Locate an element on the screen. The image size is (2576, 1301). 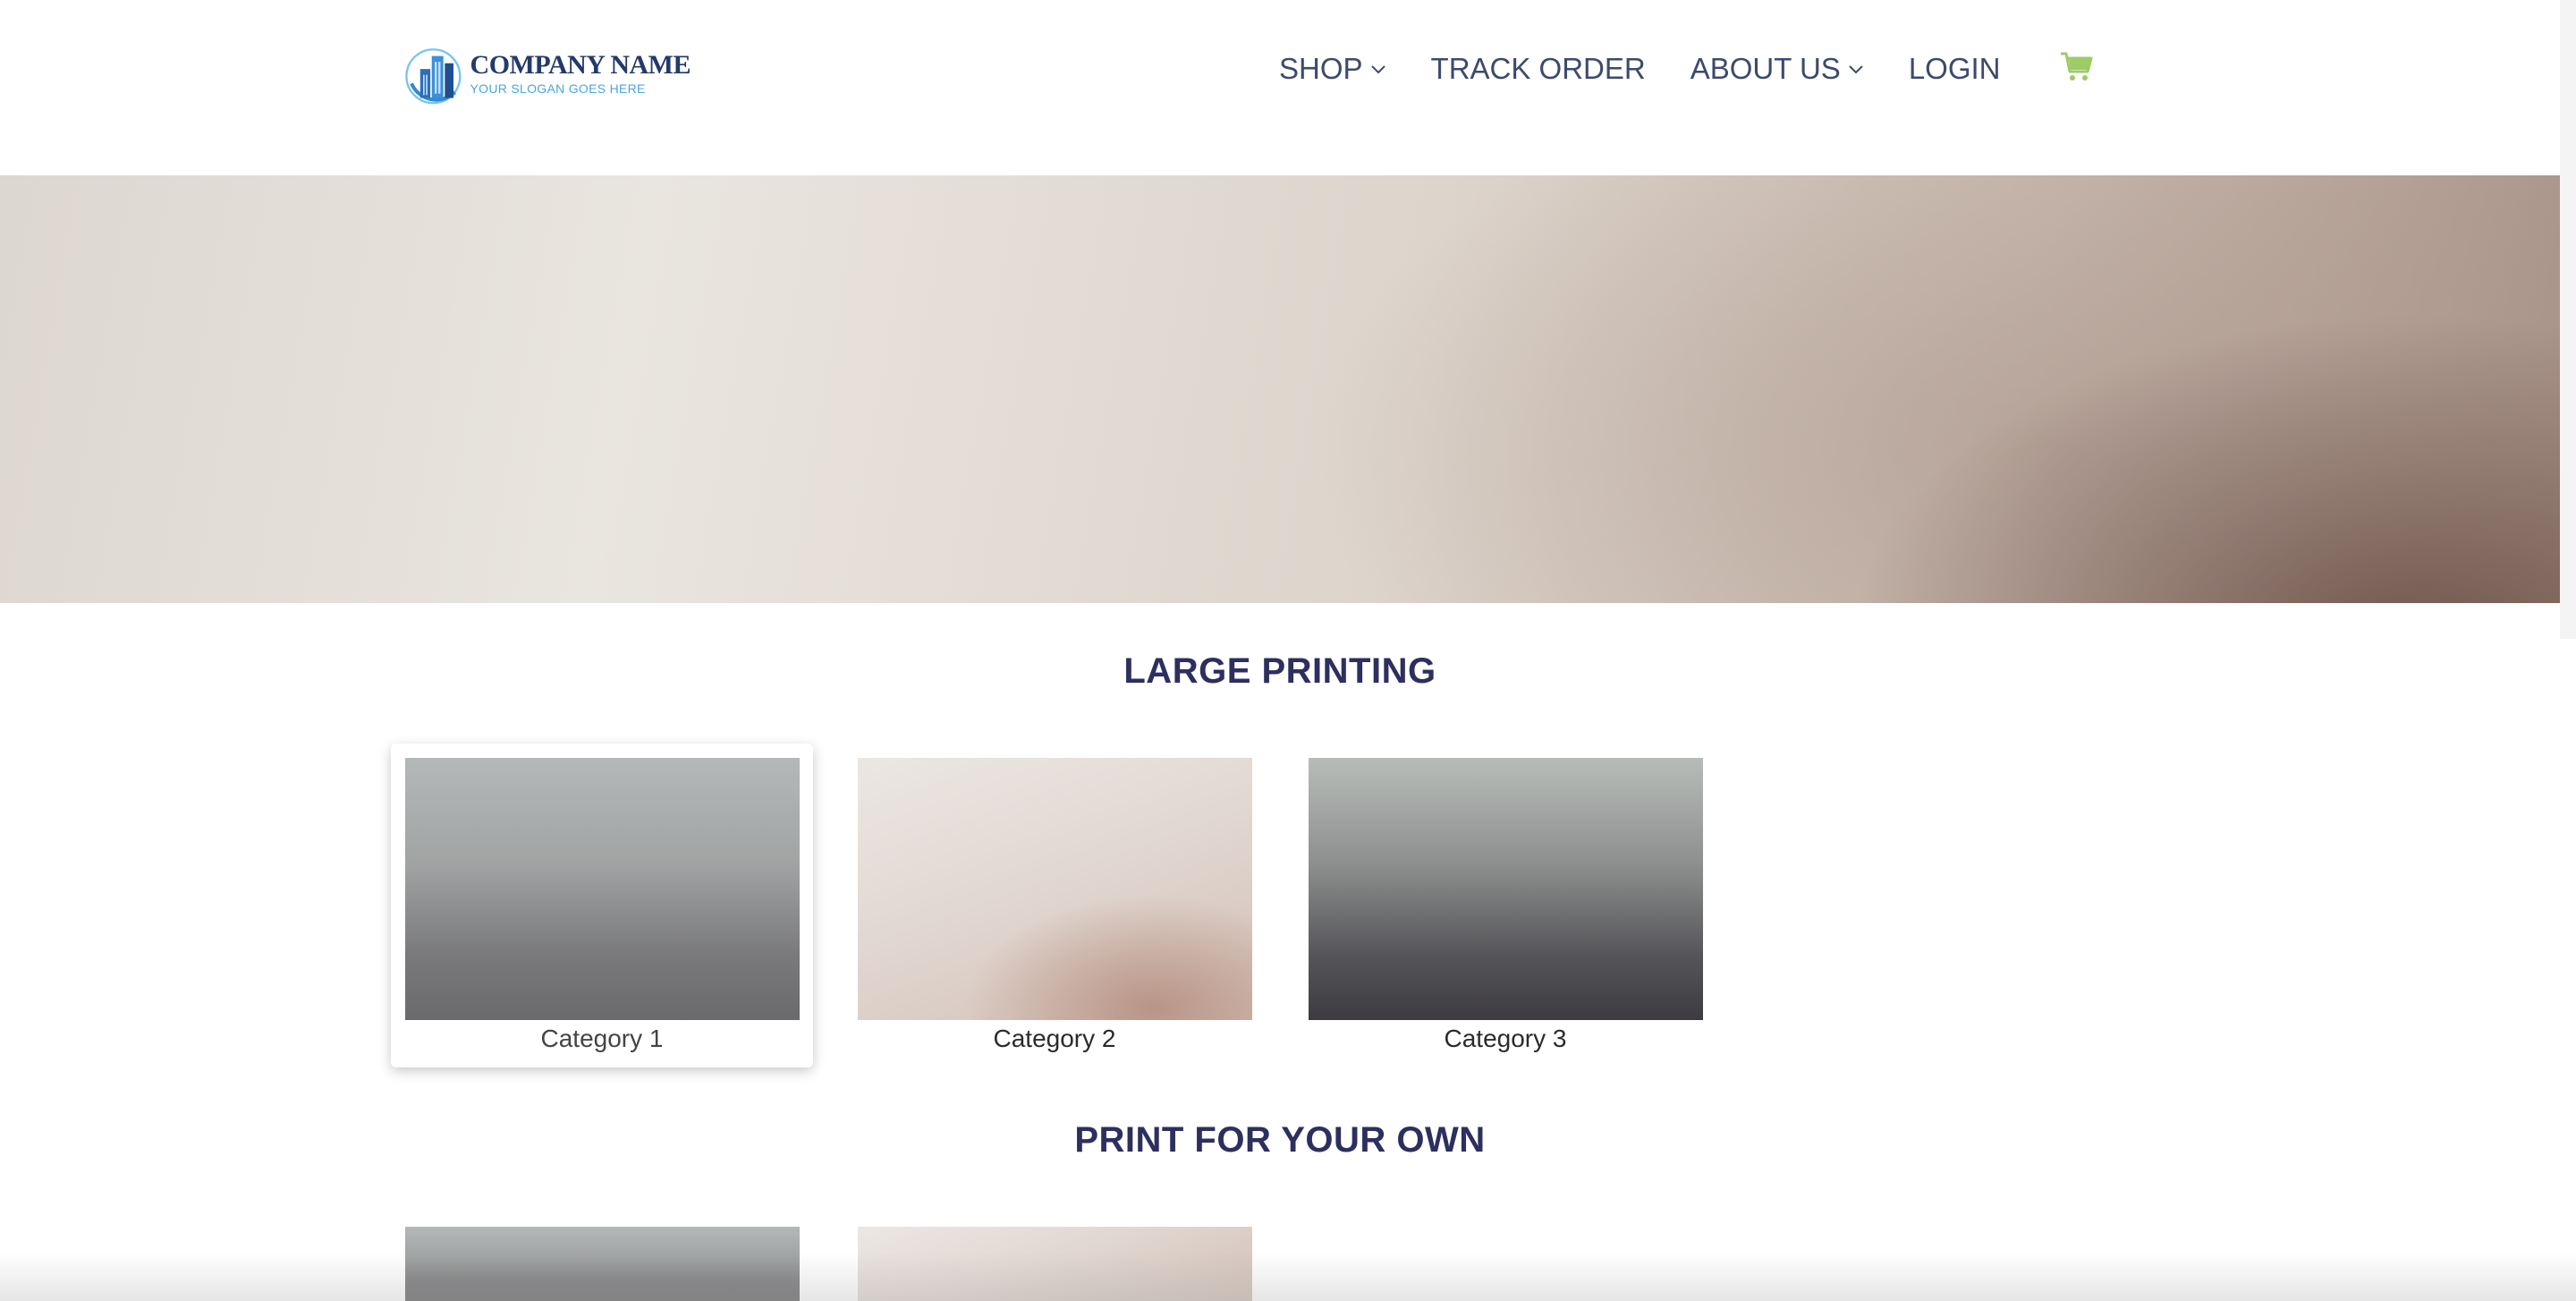
page-scrollbar is located at coordinates (2568, 319).